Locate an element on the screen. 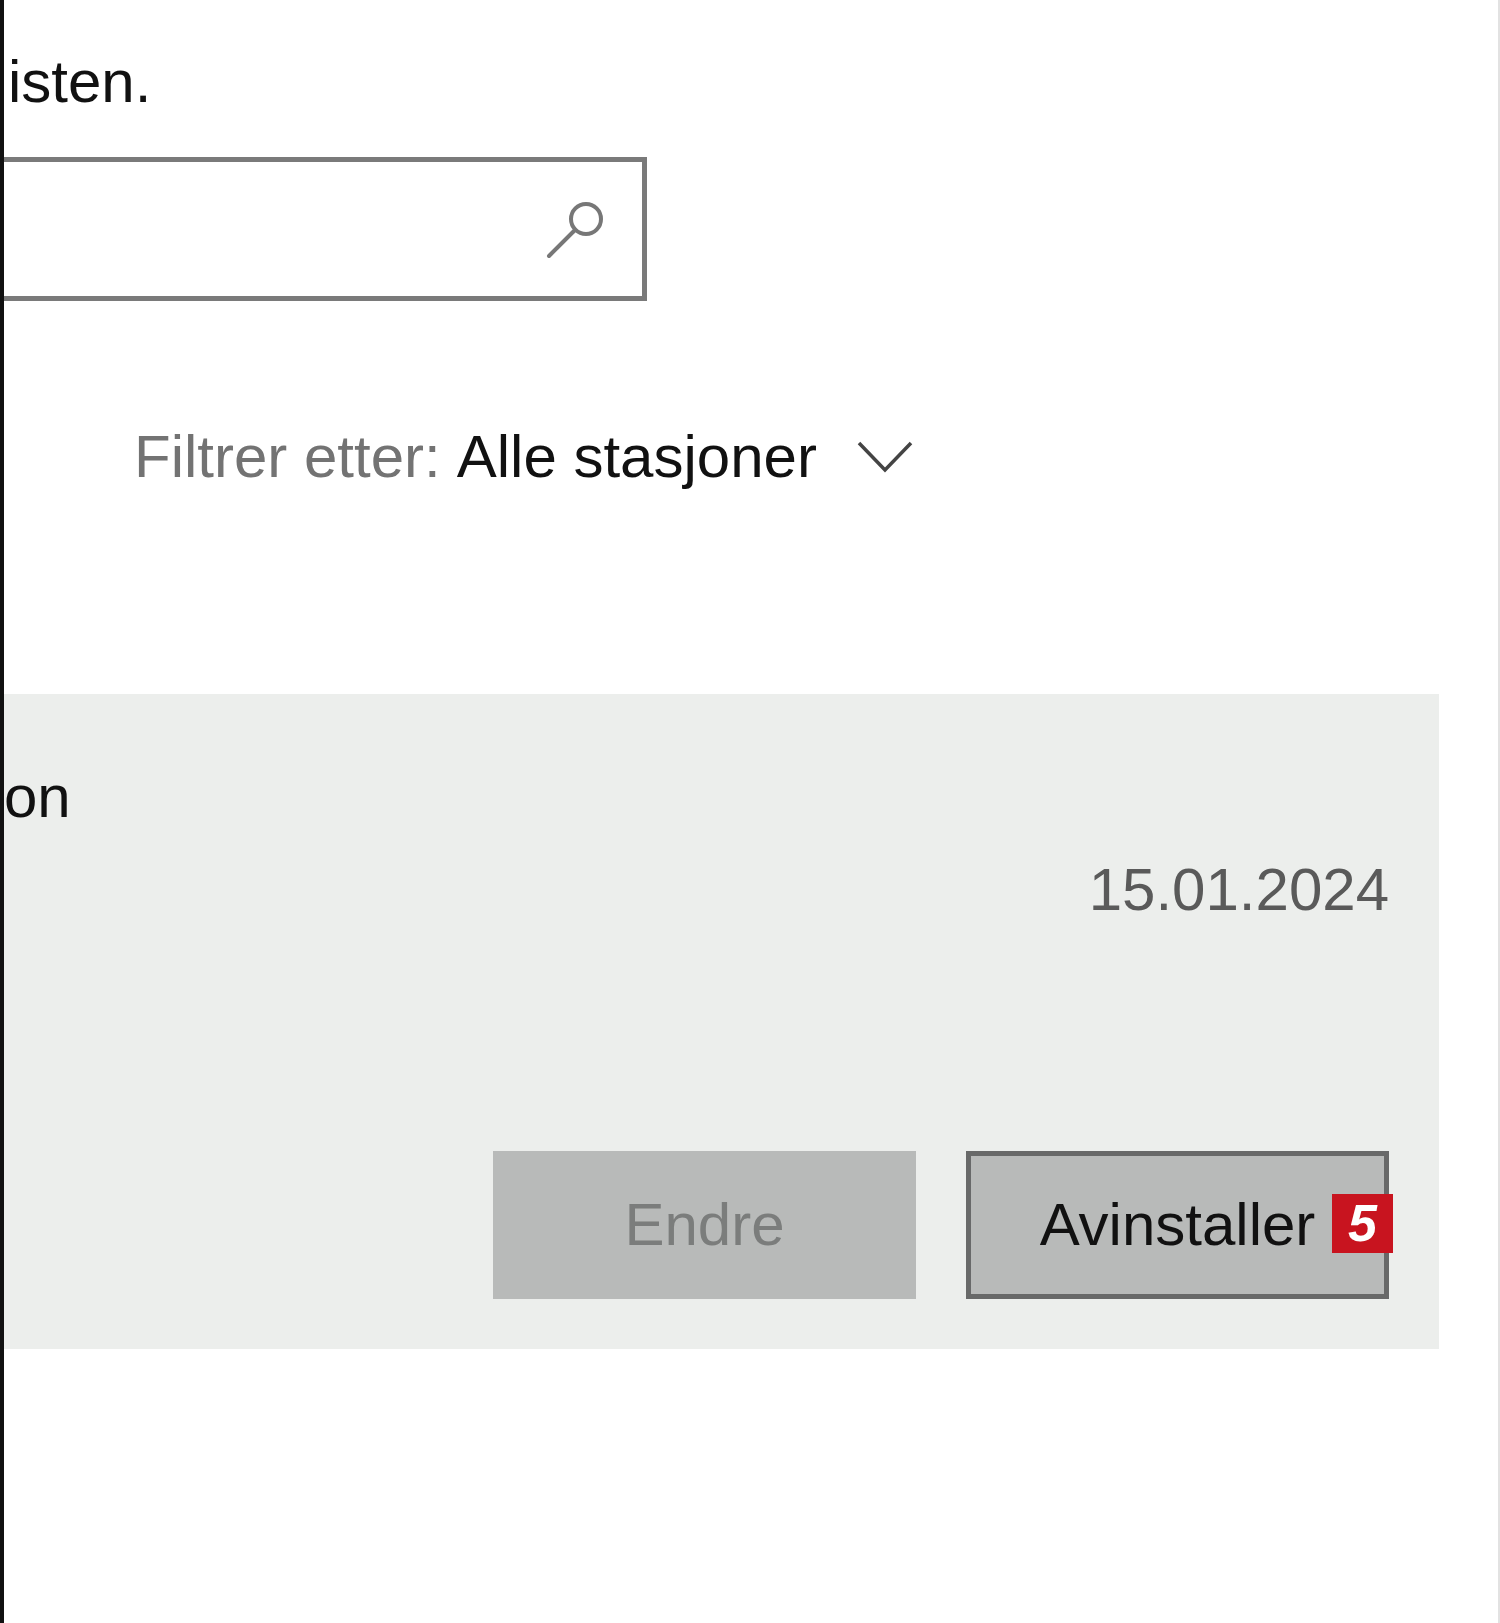  filter-label: Filtrer etter: is located at coordinates (287, 457).